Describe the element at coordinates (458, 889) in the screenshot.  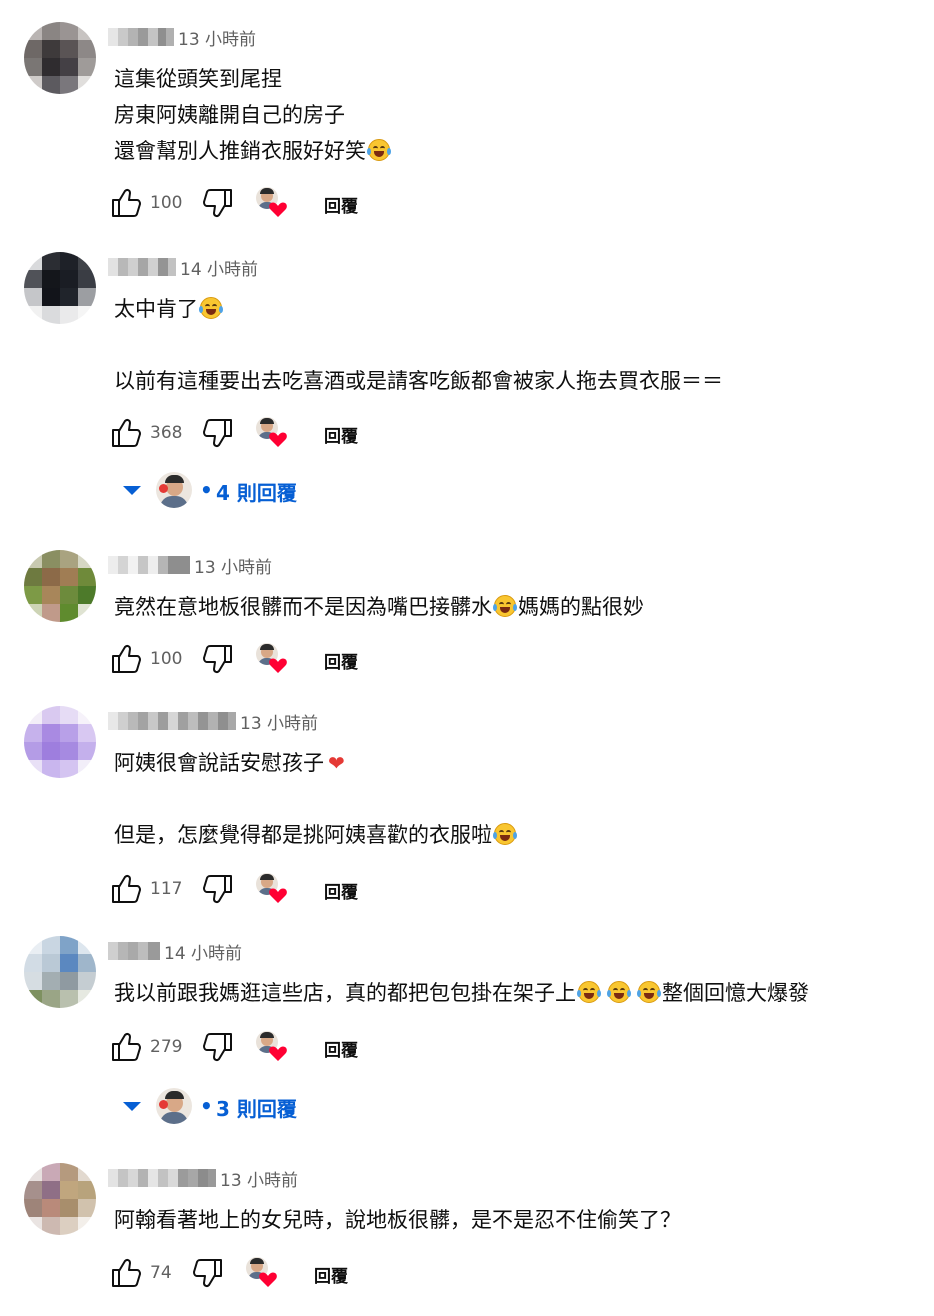
I see `action-toolbar: 117 回覆` at that location.